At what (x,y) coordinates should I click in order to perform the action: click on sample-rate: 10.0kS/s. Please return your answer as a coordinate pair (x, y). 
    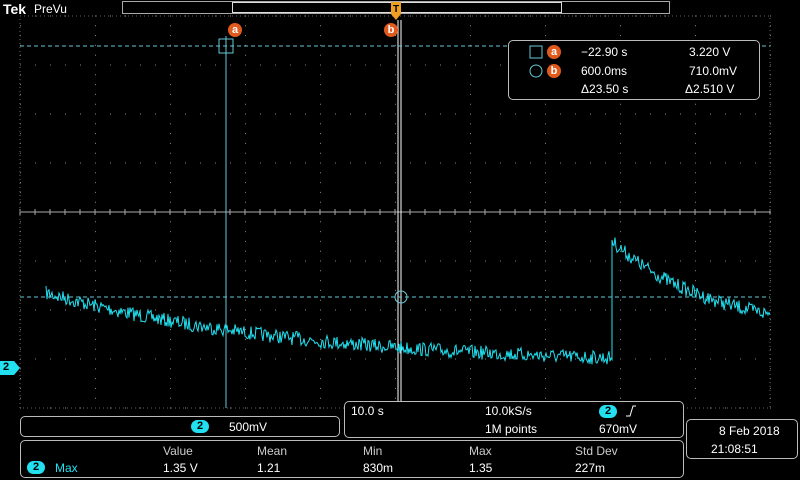
    Looking at the image, I should click on (508, 411).